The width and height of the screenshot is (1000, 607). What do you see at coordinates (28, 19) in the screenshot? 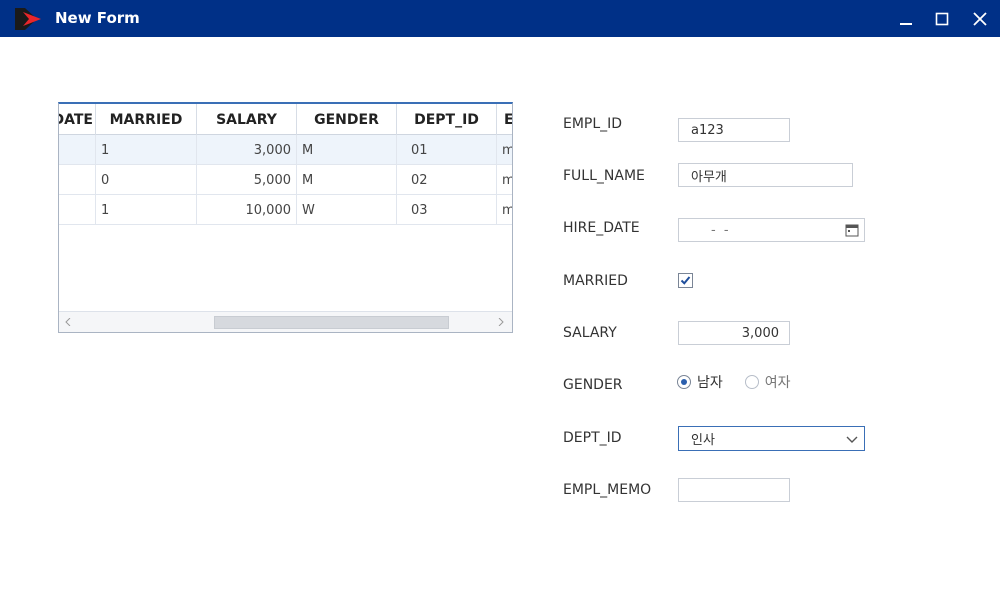
I see `app-logo-icon` at bounding box center [28, 19].